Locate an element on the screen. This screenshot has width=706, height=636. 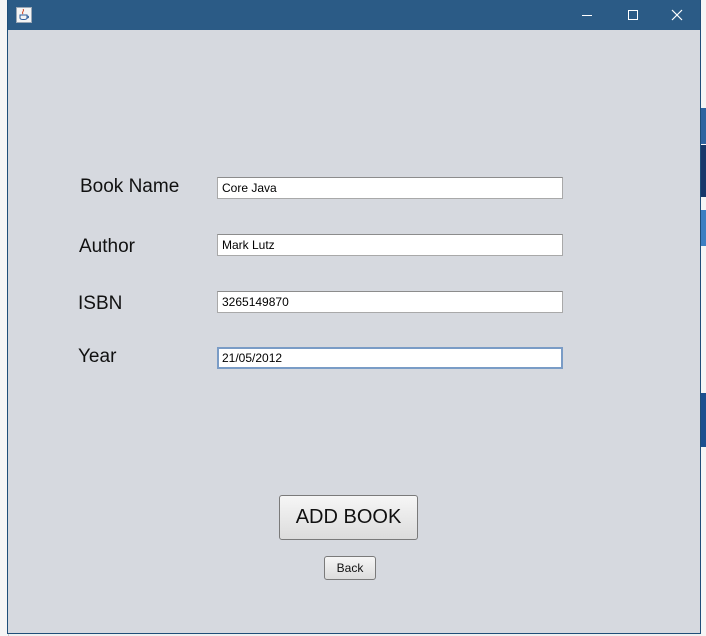
maximize-icon is located at coordinates (633, 15).